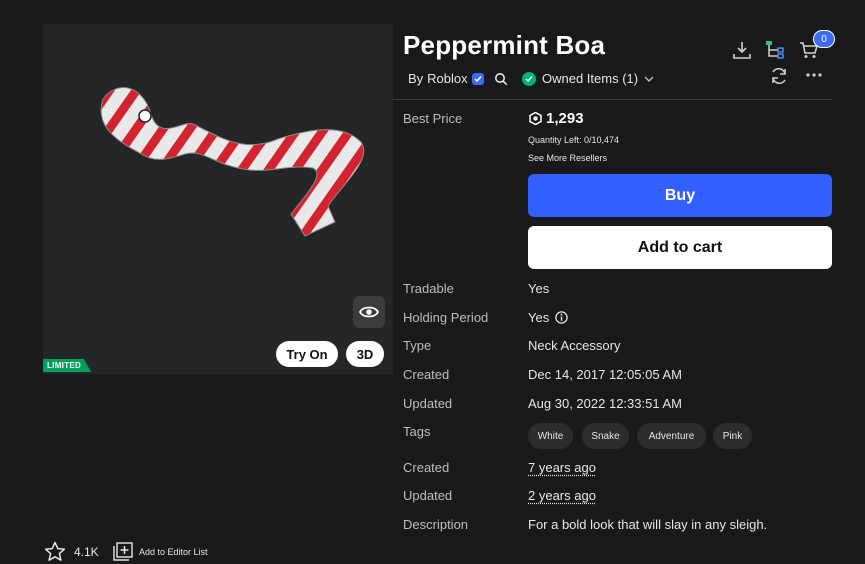  Describe the element at coordinates (535, 118) in the screenshot. I see `robux-icon` at that location.